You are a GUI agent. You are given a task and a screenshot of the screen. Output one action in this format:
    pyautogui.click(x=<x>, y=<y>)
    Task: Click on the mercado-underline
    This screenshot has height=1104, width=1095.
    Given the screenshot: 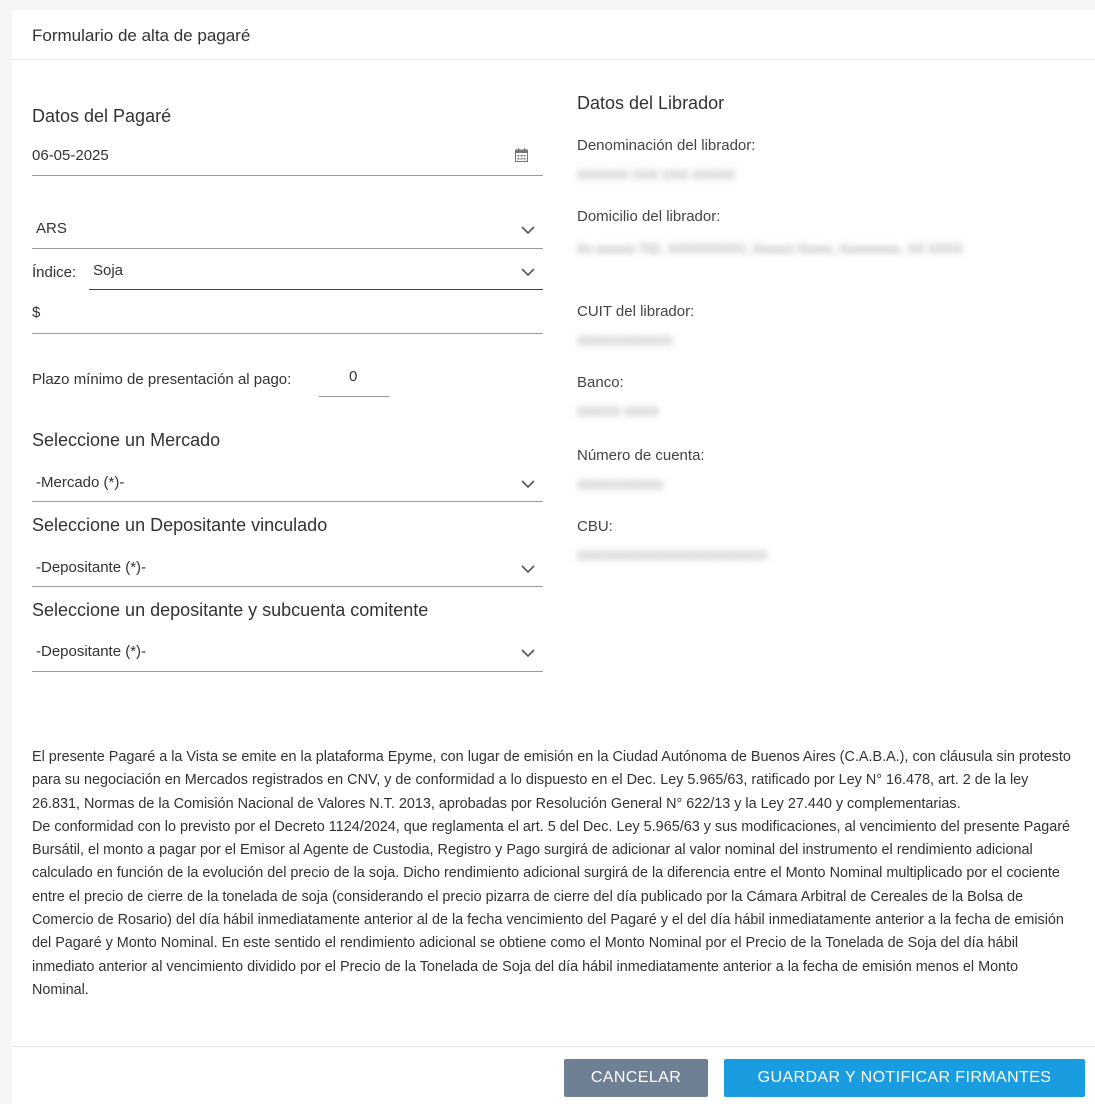 What is the action you would take?
    pyautogui.click(x=287, y=501)
    